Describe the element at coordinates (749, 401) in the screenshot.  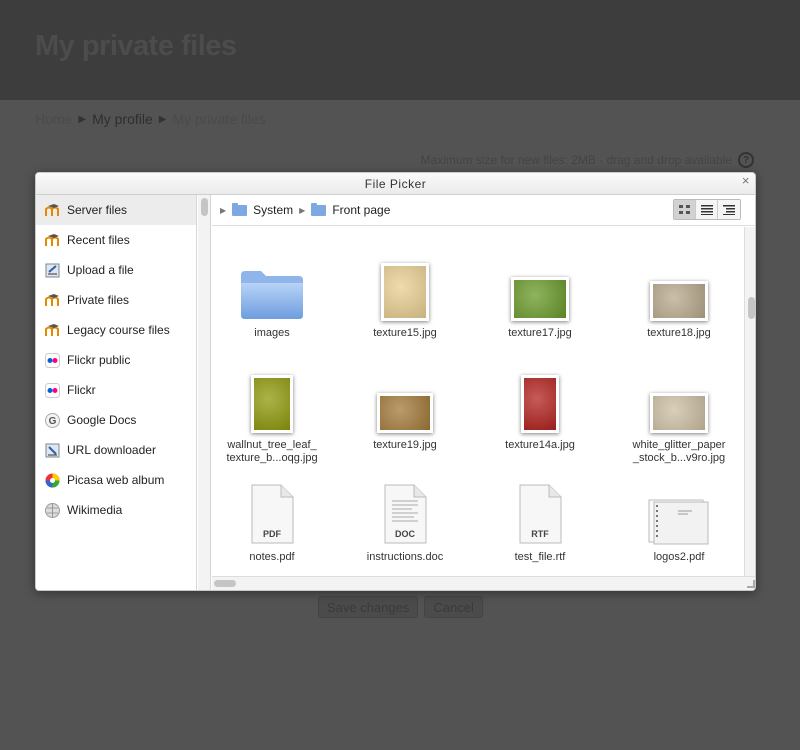
I see `file-grid-vertical-scrollbar` at that location.